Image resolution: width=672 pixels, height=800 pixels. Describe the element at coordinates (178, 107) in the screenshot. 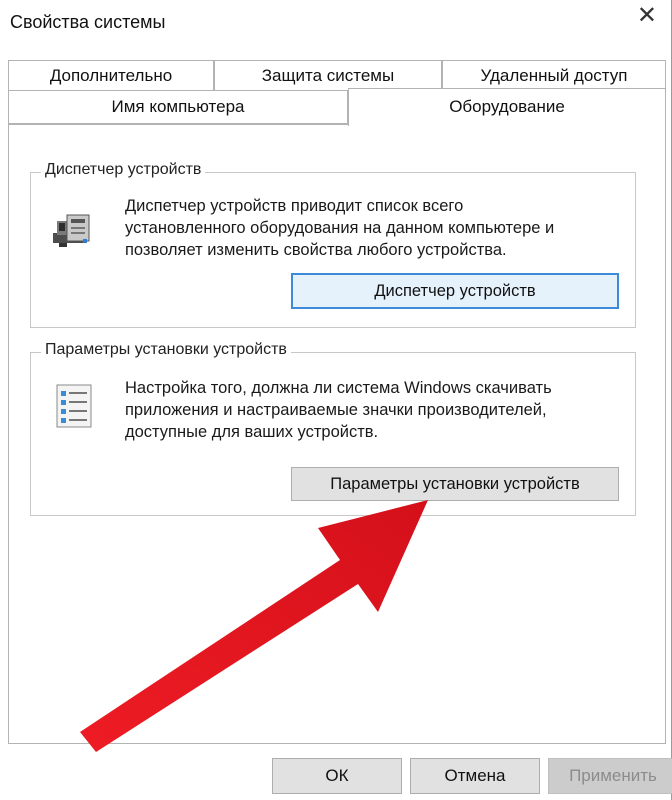

I see `tab-computer-name: Имя компьютера` at that location.